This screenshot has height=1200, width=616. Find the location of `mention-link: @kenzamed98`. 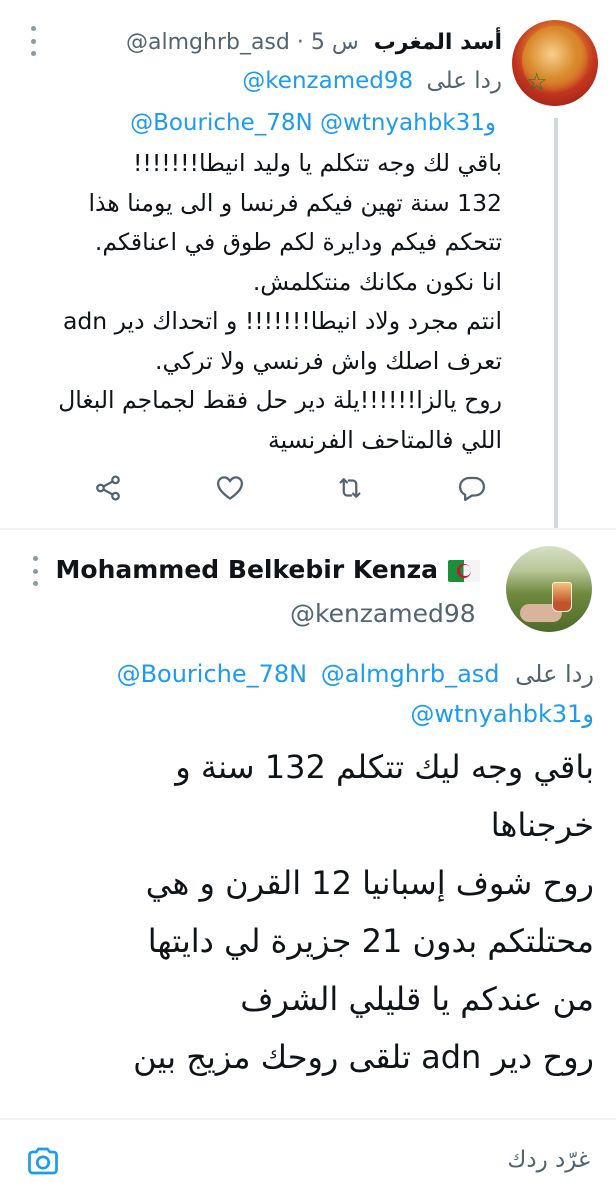

mention-link: @kenzamed98 is located at coordinates (327, 81).